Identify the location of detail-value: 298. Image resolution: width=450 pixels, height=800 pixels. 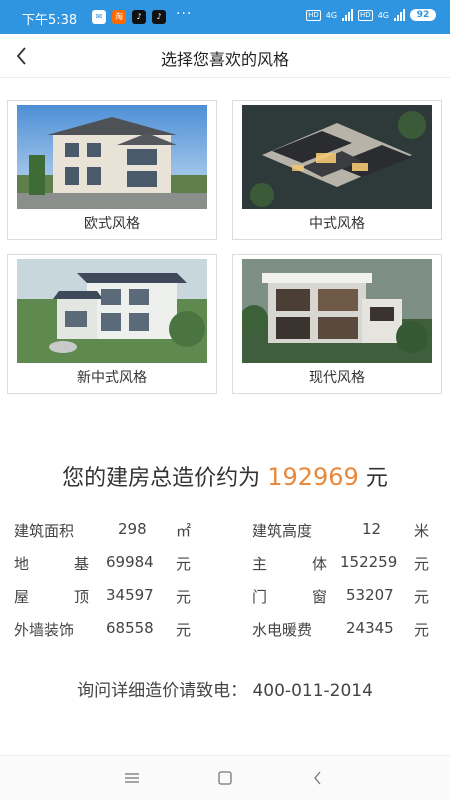
(132, 529).